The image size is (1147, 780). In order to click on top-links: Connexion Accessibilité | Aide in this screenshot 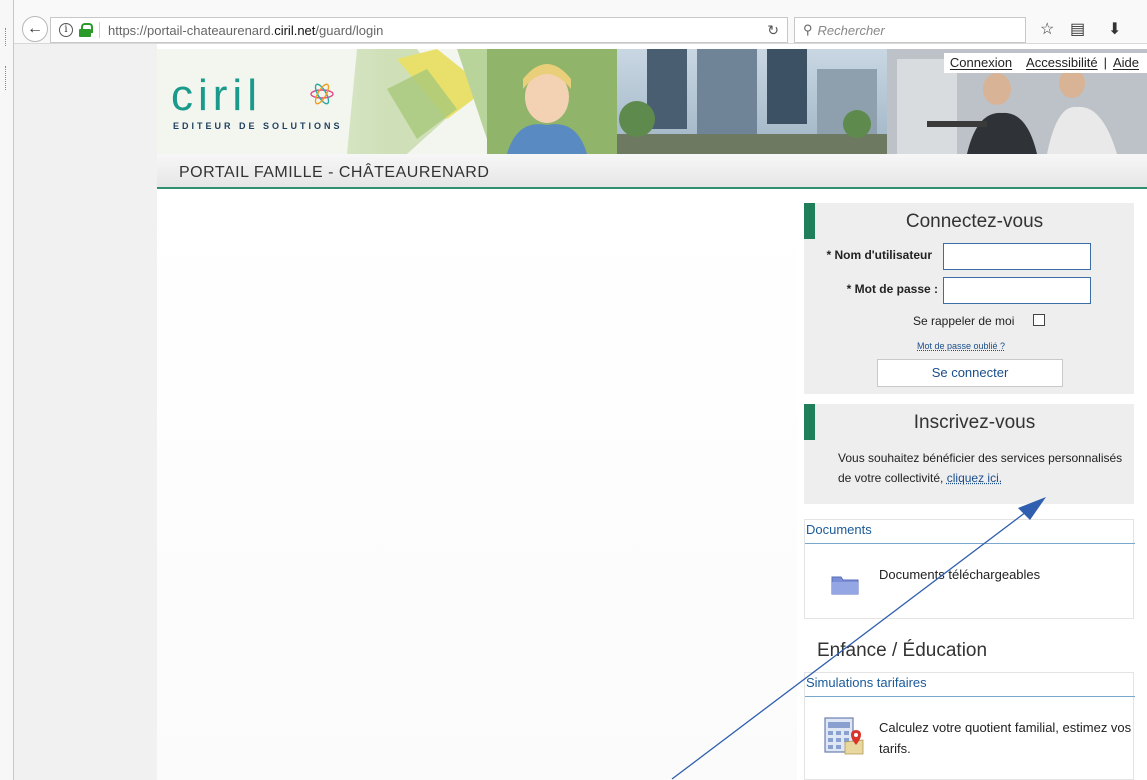, I will do `click(1045, 63)`.